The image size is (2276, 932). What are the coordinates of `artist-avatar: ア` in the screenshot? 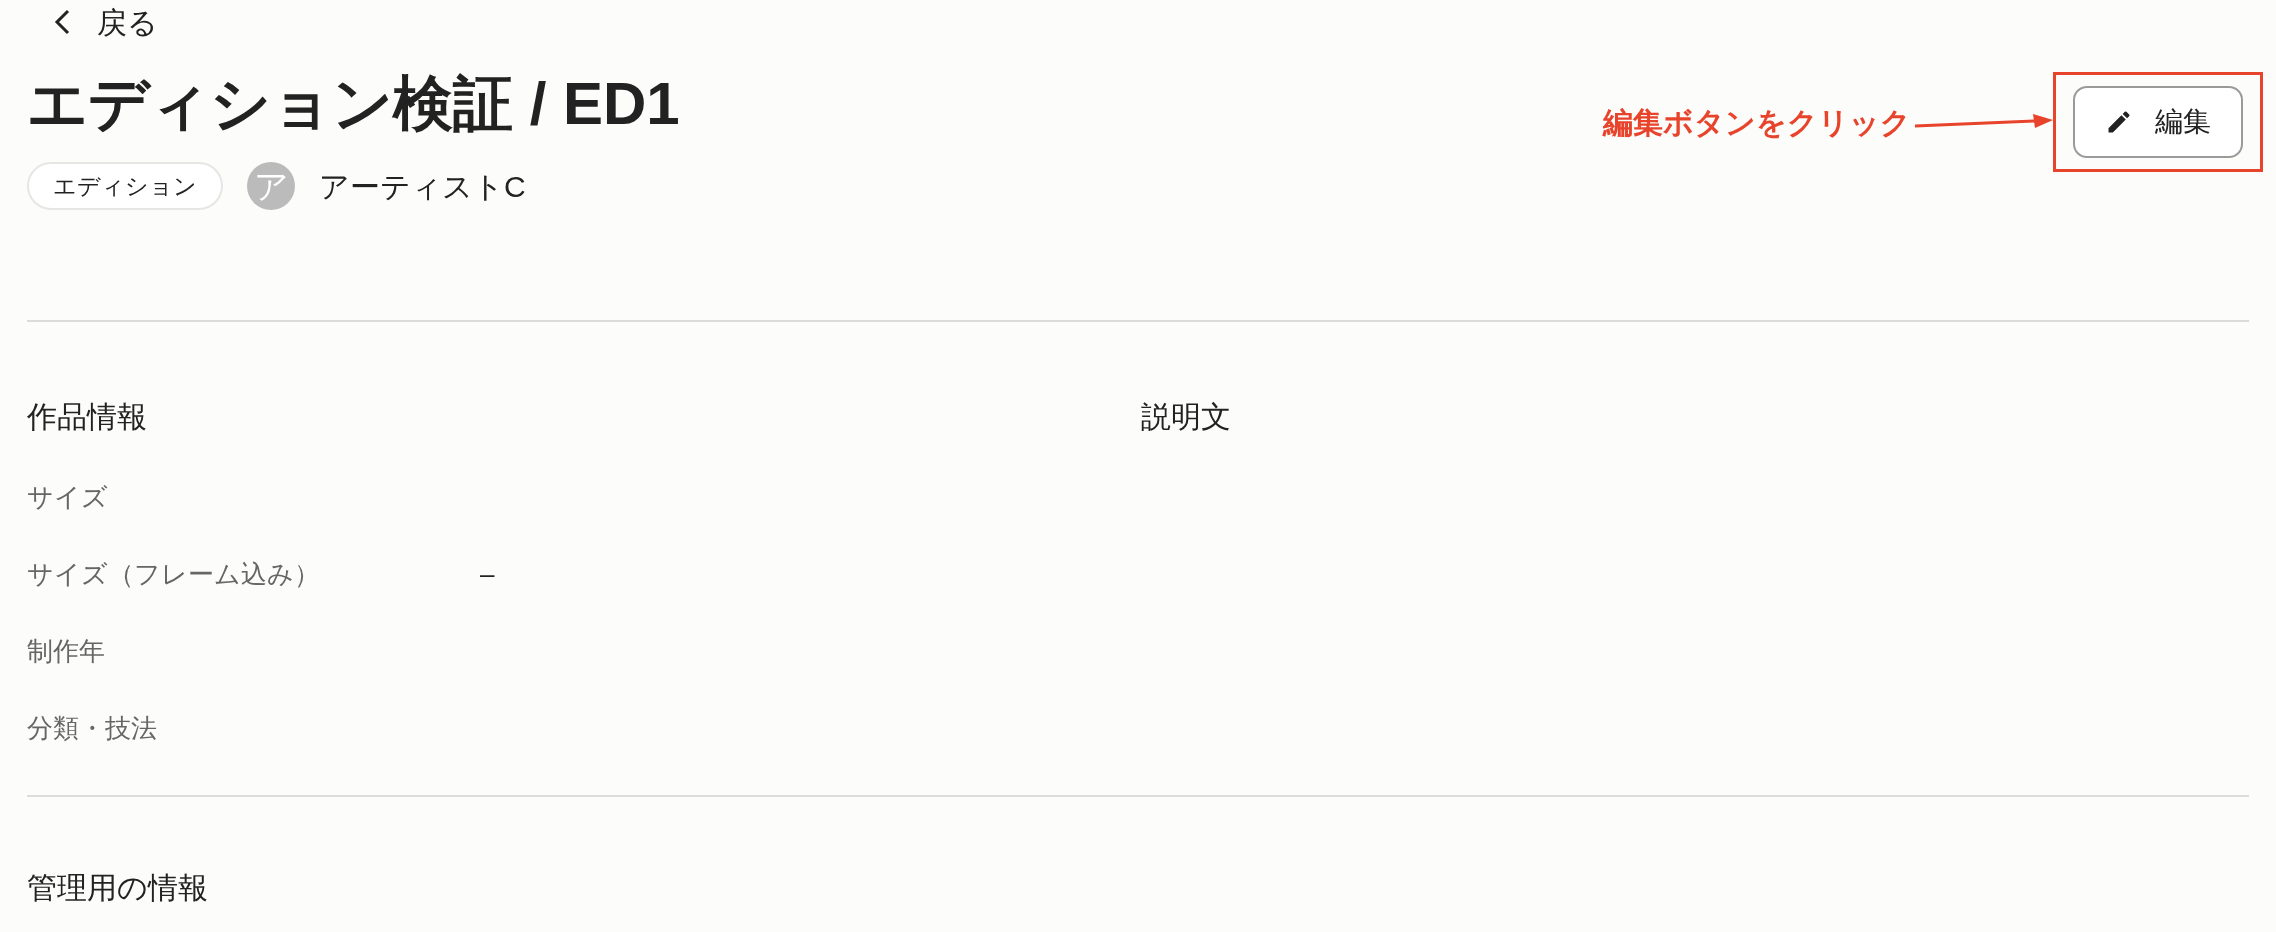 It's located at (271, 186).